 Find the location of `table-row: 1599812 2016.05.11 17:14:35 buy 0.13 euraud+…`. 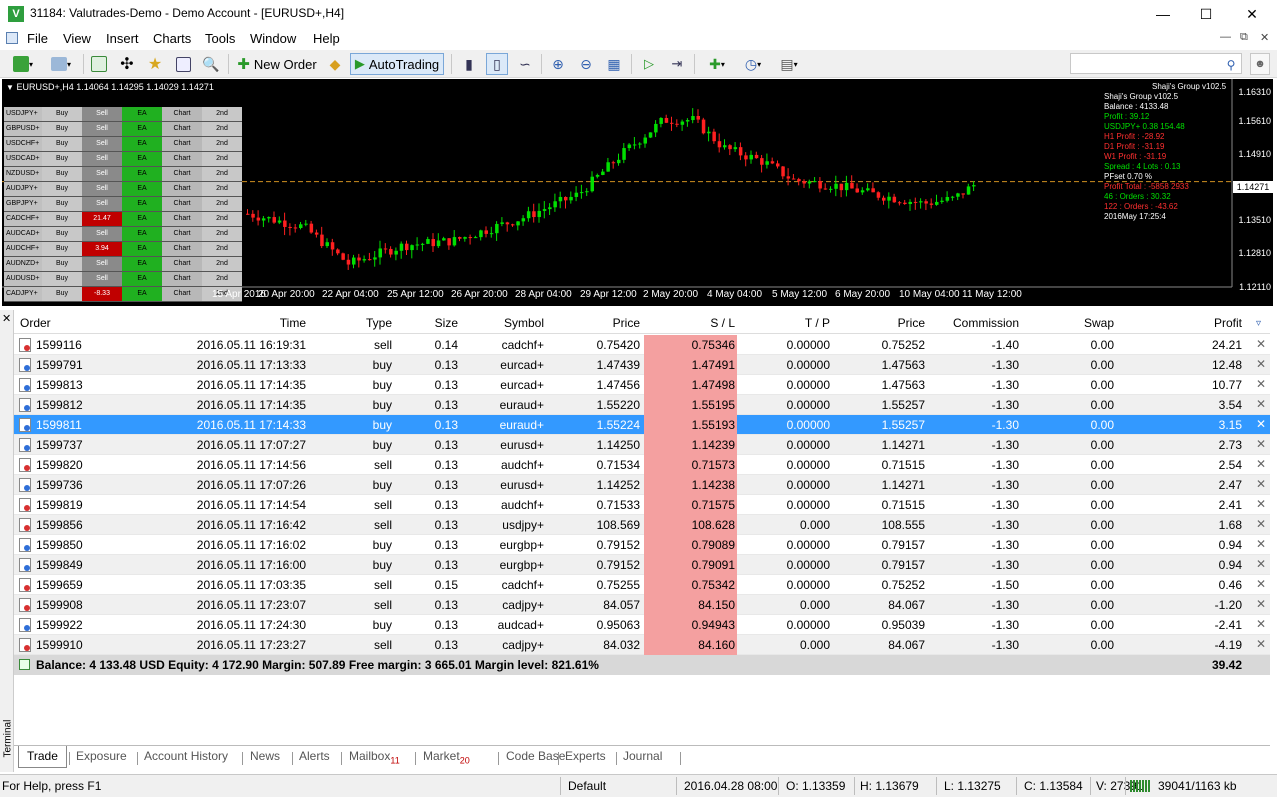

table-row: 1599812 2016.05.11 17:14:35 buy 0.13 euraud+… is located at coordinates (642, 405).